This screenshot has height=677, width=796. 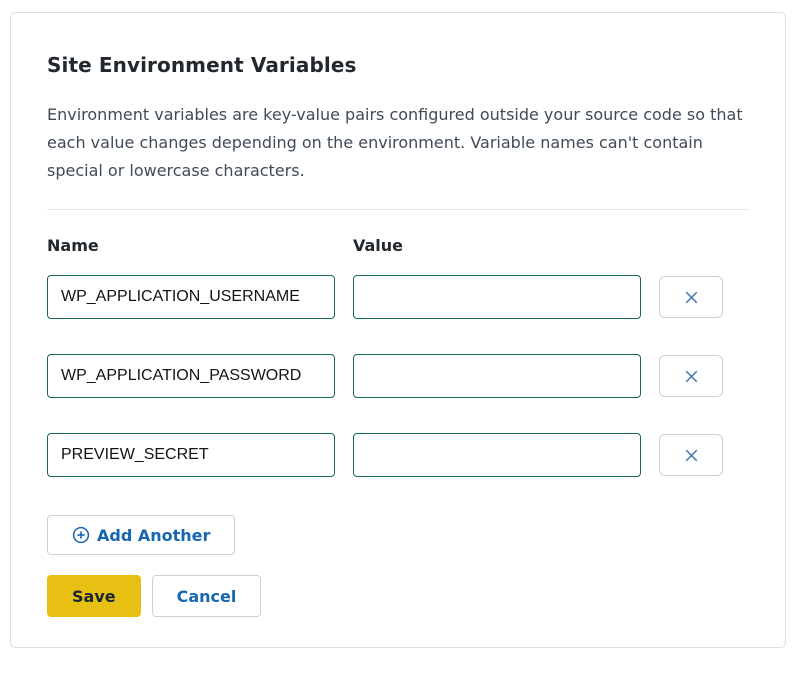 I want to click on form-actions: Save Cancel, so click(x=398, y=596).